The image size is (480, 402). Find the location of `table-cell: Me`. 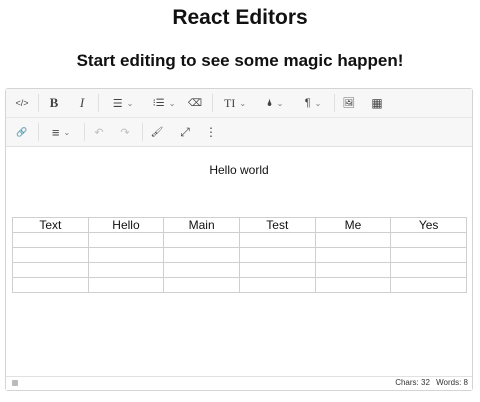

table-cell: Me is located at coordinates (353, 225).